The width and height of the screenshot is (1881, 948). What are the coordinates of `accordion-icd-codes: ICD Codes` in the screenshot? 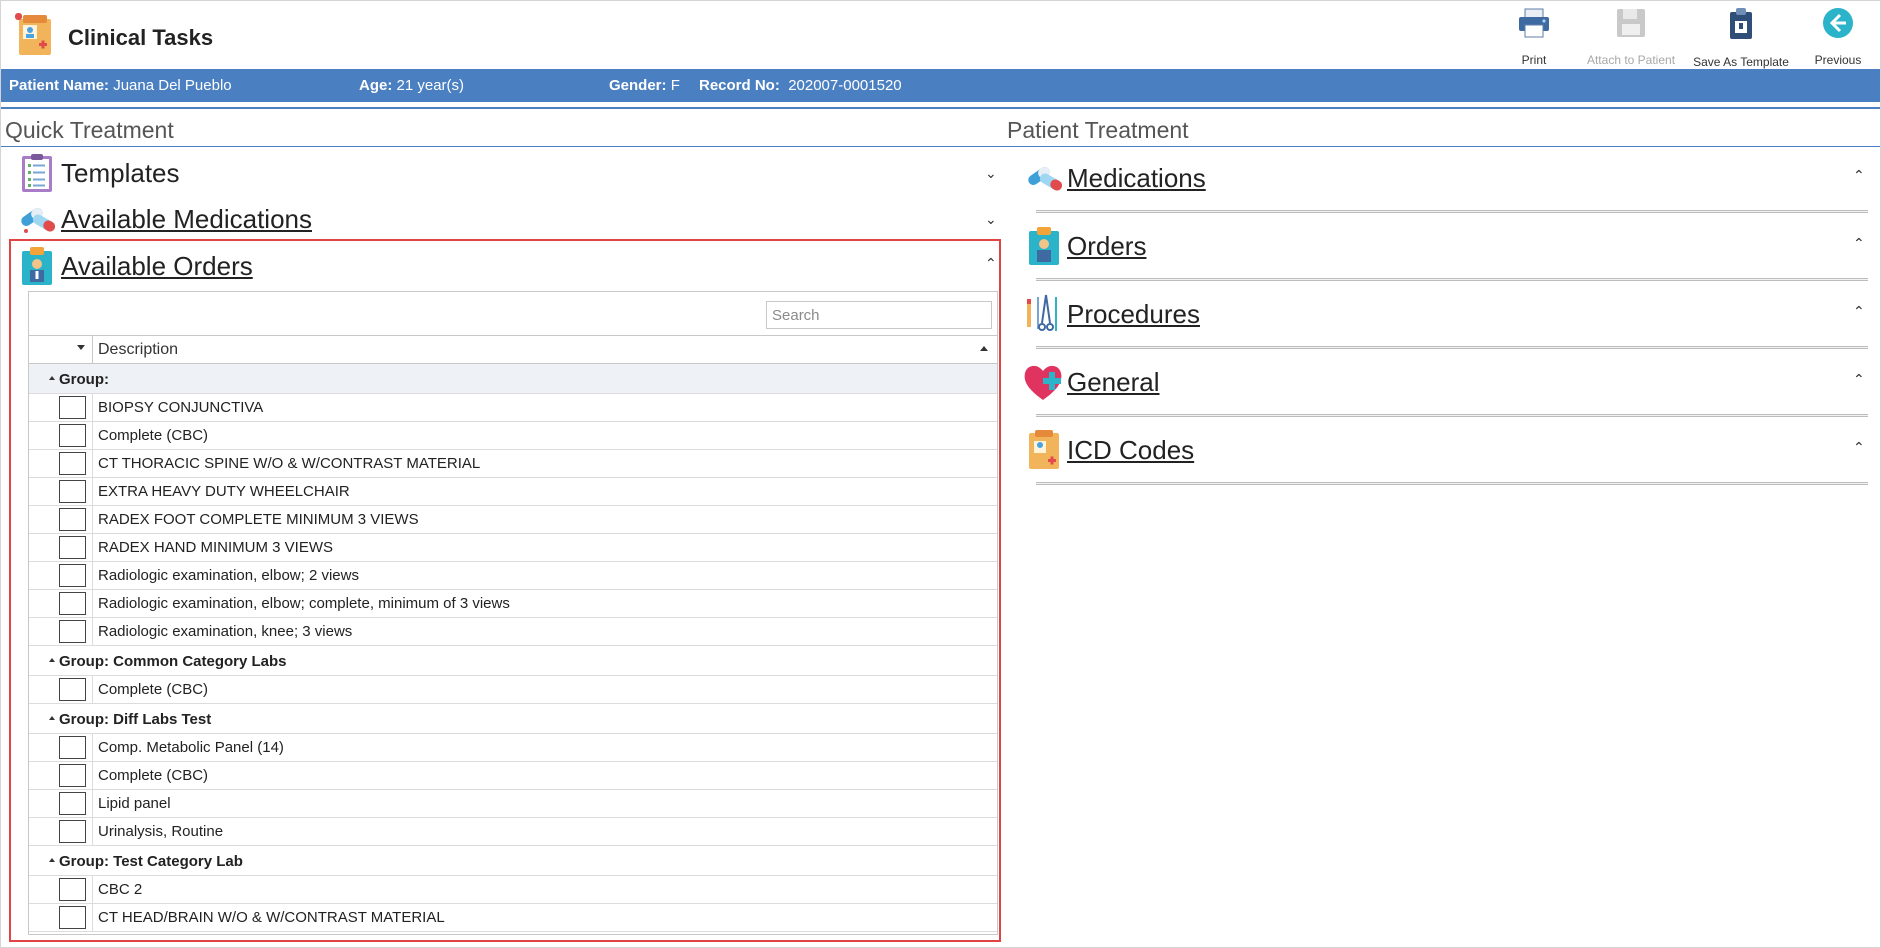 It's located at (1108, 450).